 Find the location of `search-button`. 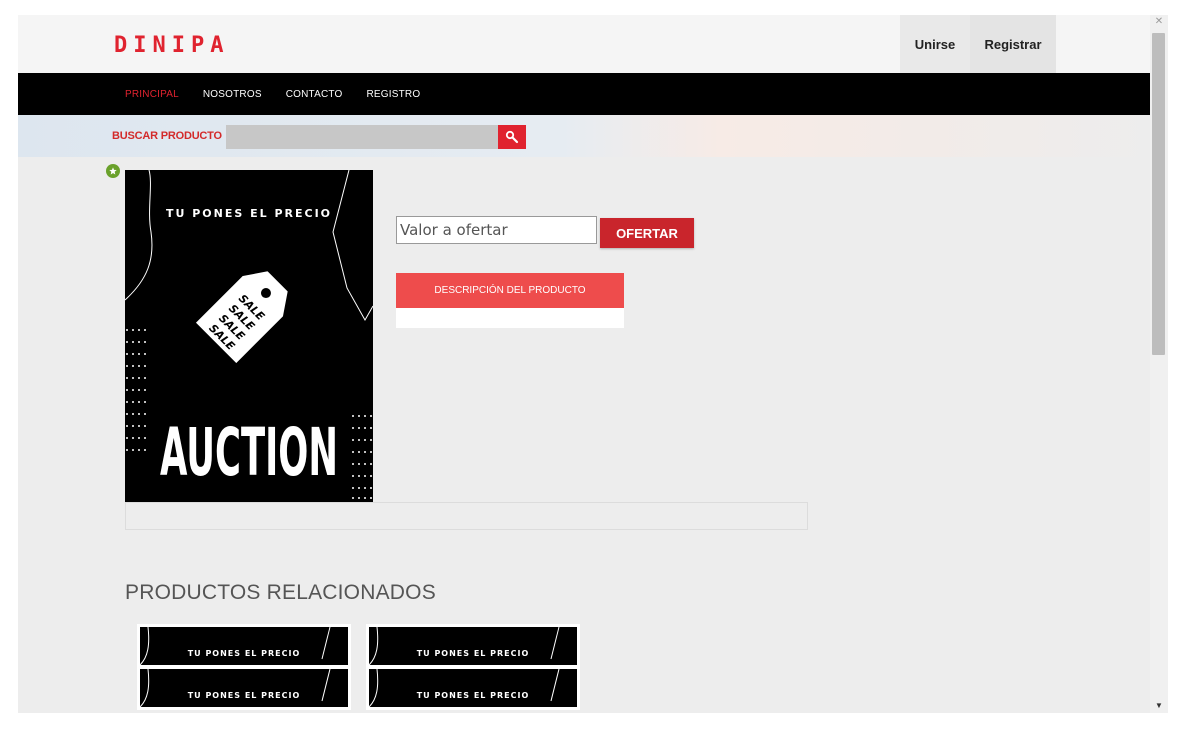

search-button is located at coordinates (512, 137).